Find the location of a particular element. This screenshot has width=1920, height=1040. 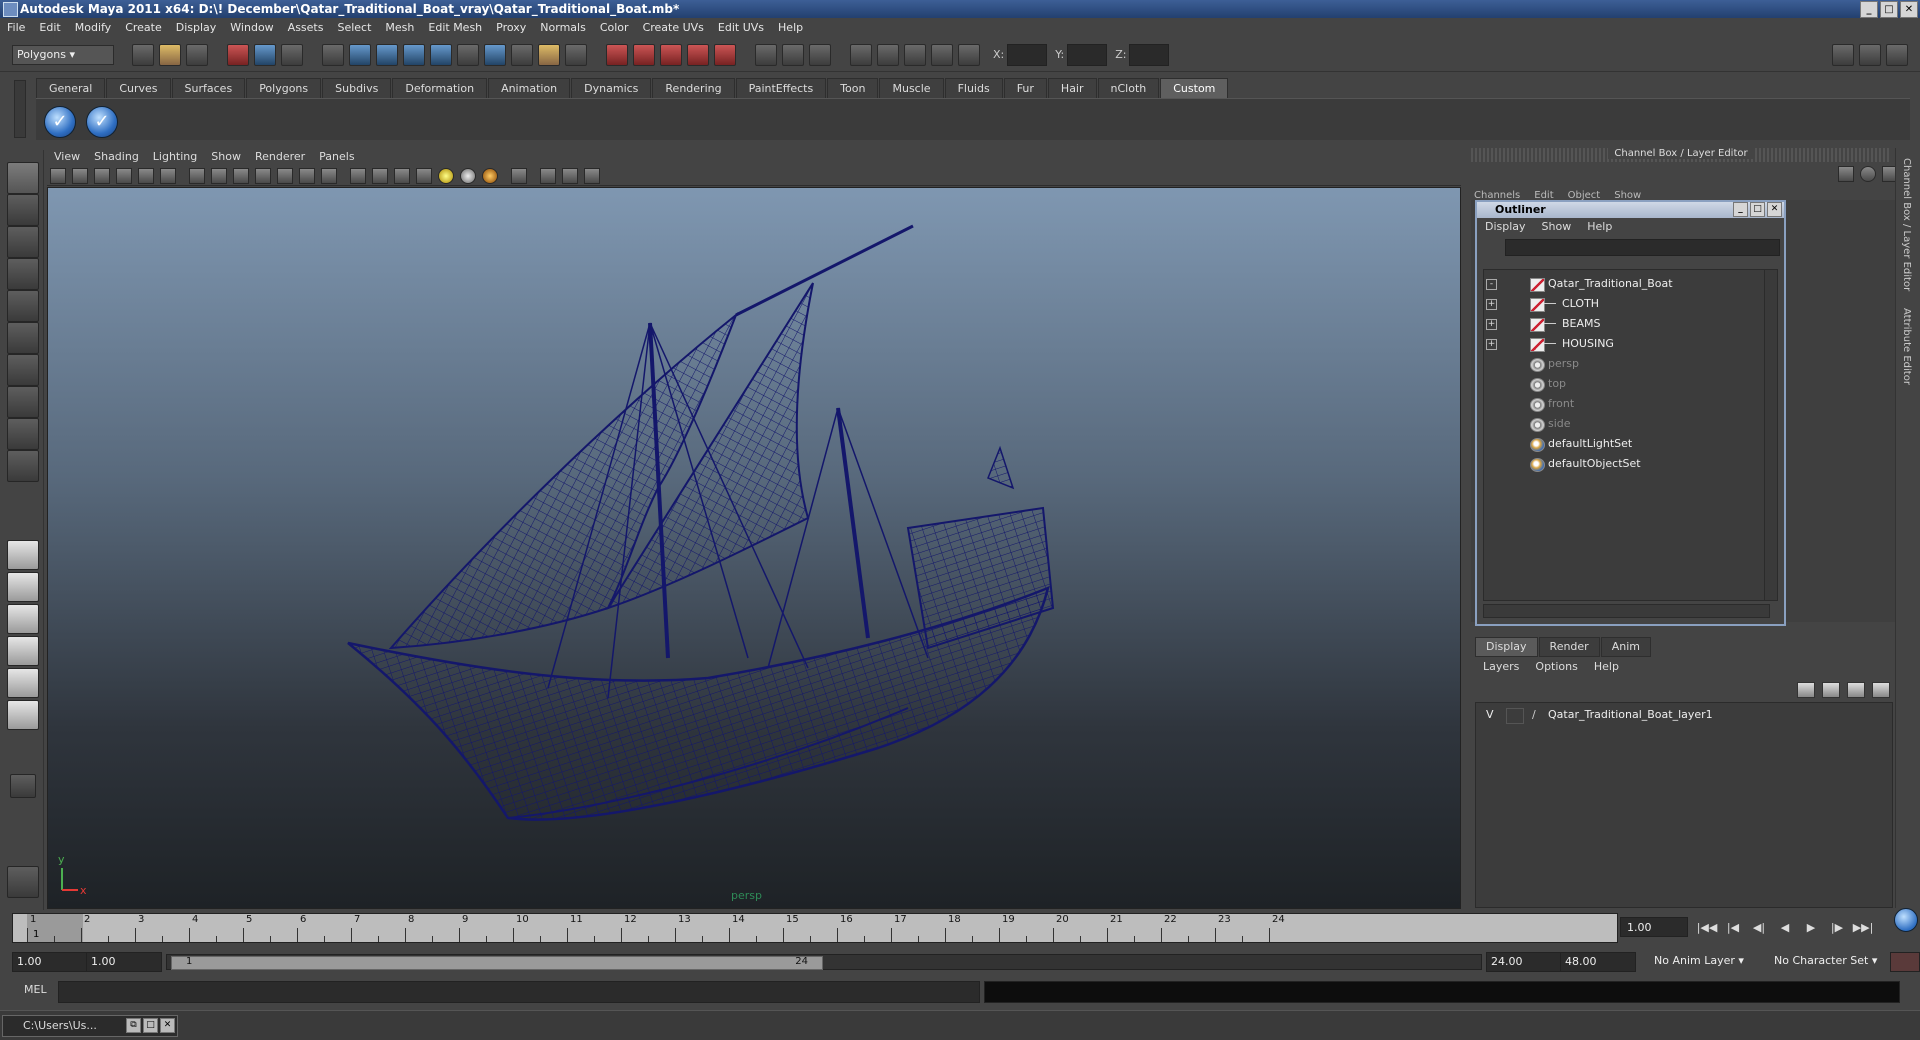

current-time-field: 1.00 is located at coordinates (1654, 927).